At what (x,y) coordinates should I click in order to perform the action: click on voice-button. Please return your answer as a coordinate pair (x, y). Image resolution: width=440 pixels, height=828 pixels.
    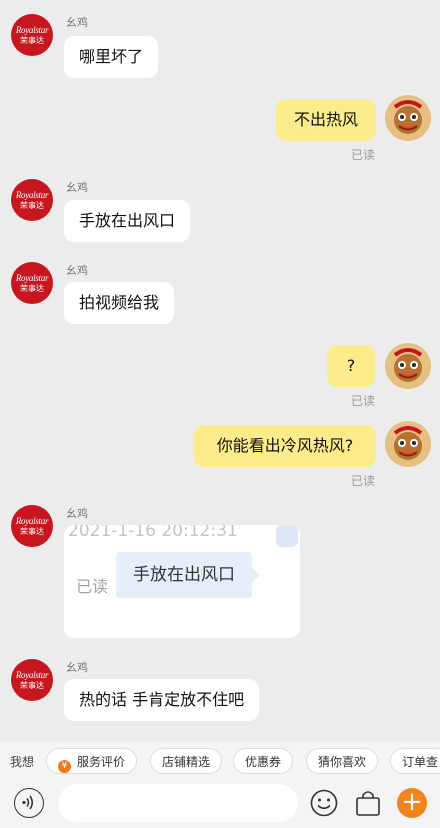
    Looking at the image, I should click on (29, 803).